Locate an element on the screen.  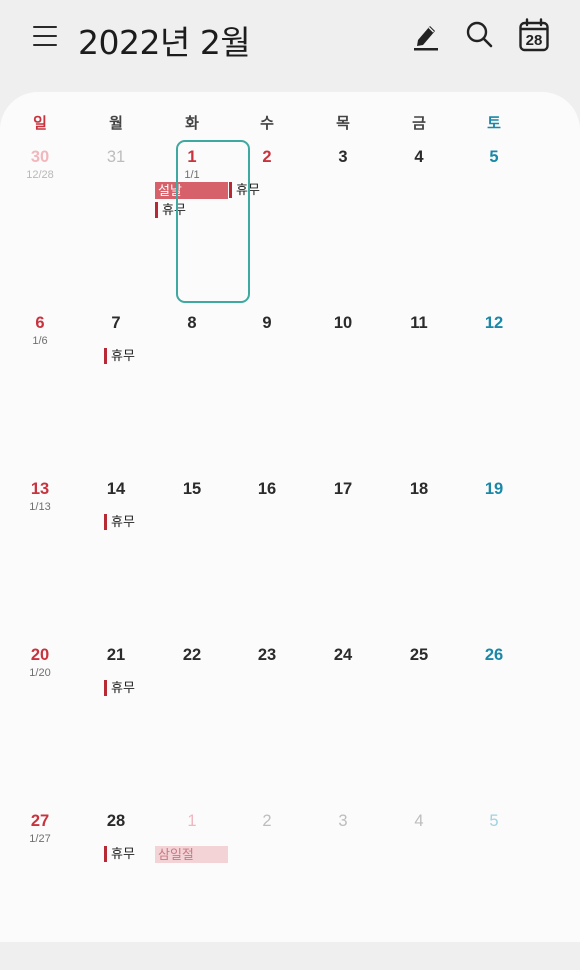
day-number: 2 is located at coordinates (267, 821).